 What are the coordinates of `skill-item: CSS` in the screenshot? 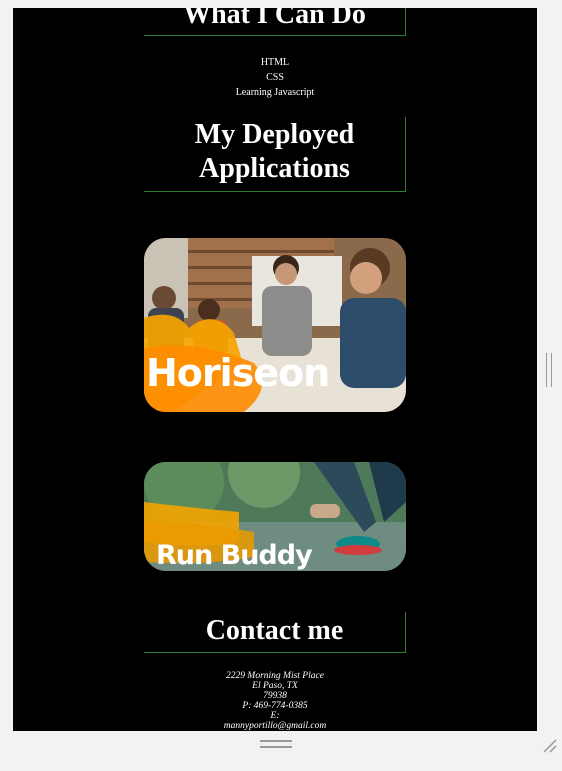 It's located at (275, 77).